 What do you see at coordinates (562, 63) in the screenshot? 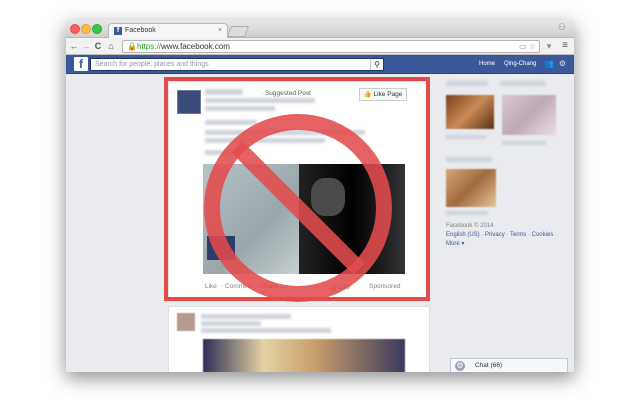
I see `settings-icon: ⚙` at bounding box center [562, 63].